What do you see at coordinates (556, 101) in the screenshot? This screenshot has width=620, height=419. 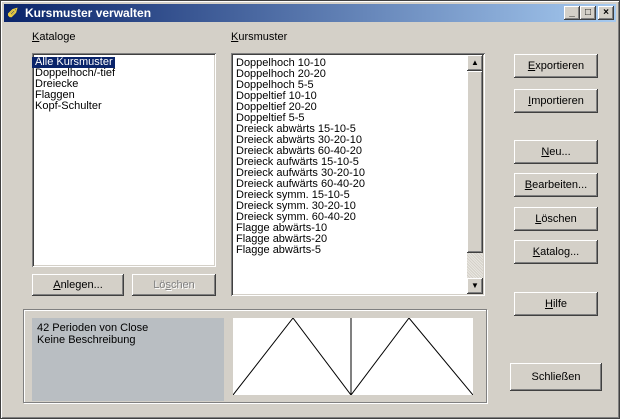 I see `import-button: Importieren` at bounding box center [556, 101].